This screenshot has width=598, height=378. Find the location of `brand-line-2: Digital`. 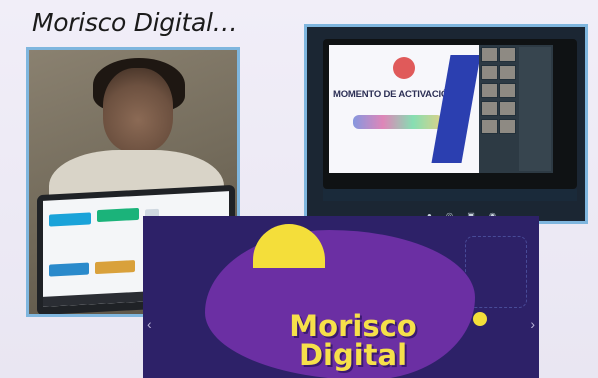

brand-line-2: Digital is located at coordinates (353, 355).